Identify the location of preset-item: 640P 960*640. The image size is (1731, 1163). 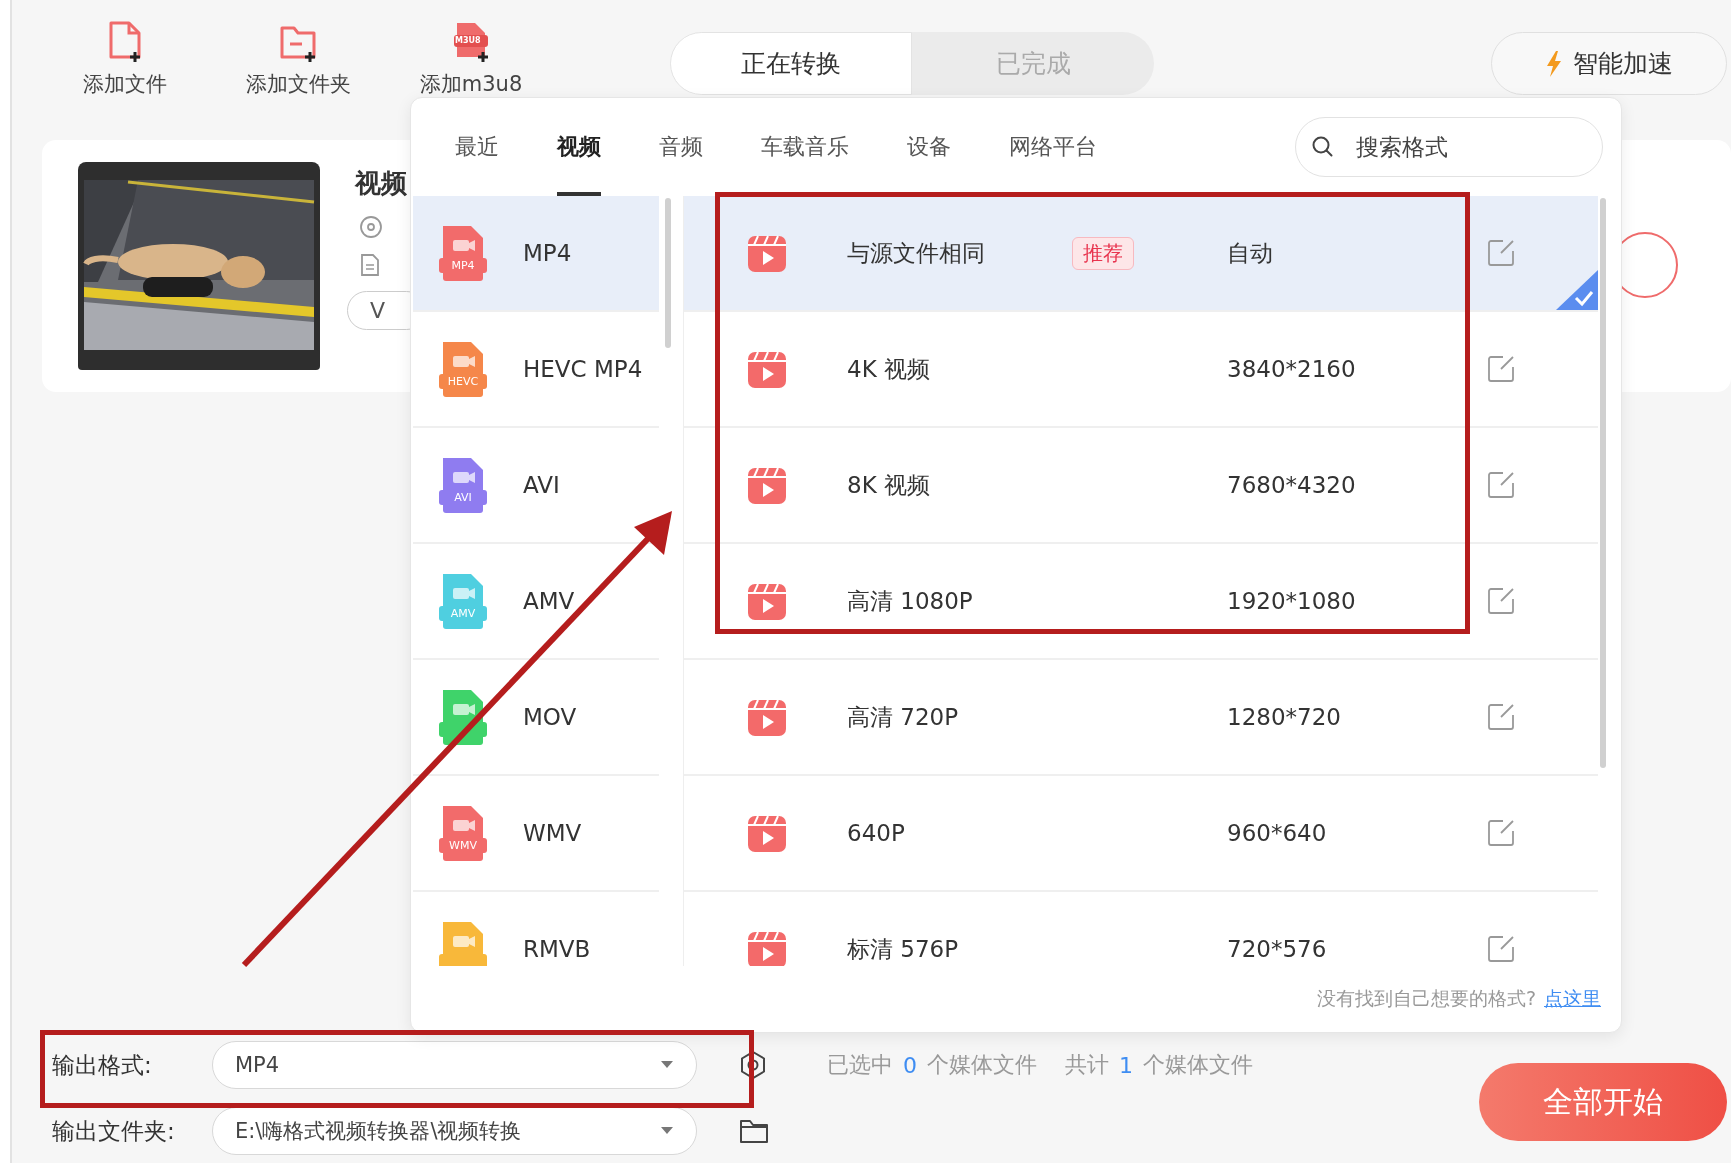
(1141, 834).